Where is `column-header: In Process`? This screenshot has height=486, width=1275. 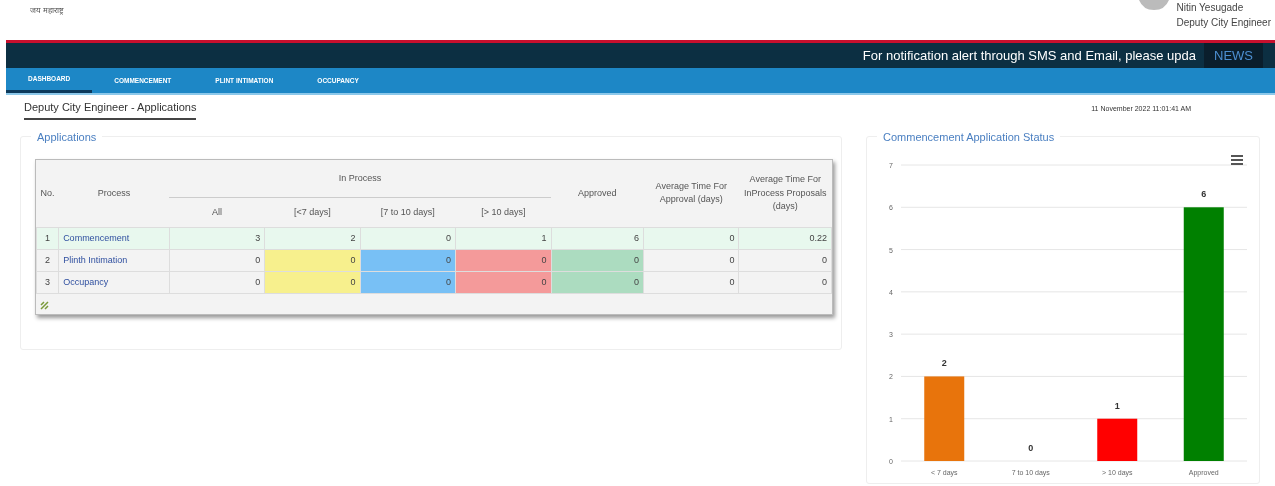
column-header: In Process is located at coordinates (360, 178).